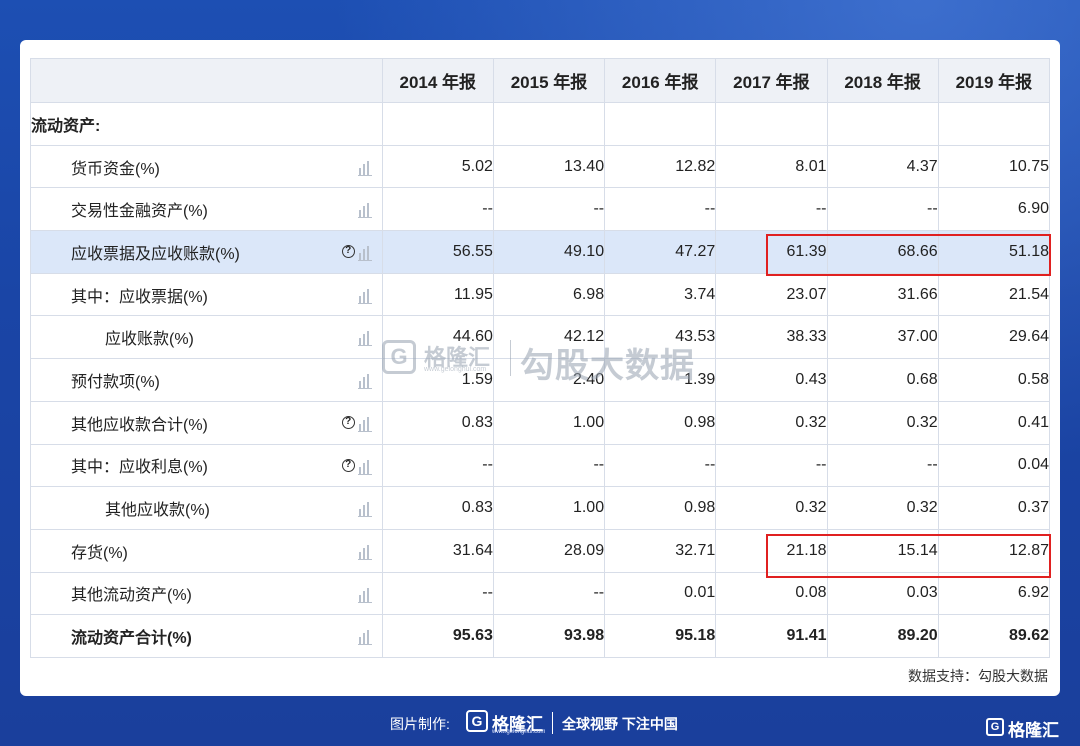  I want to click on table-cell: 15.14, so click(882, 550).